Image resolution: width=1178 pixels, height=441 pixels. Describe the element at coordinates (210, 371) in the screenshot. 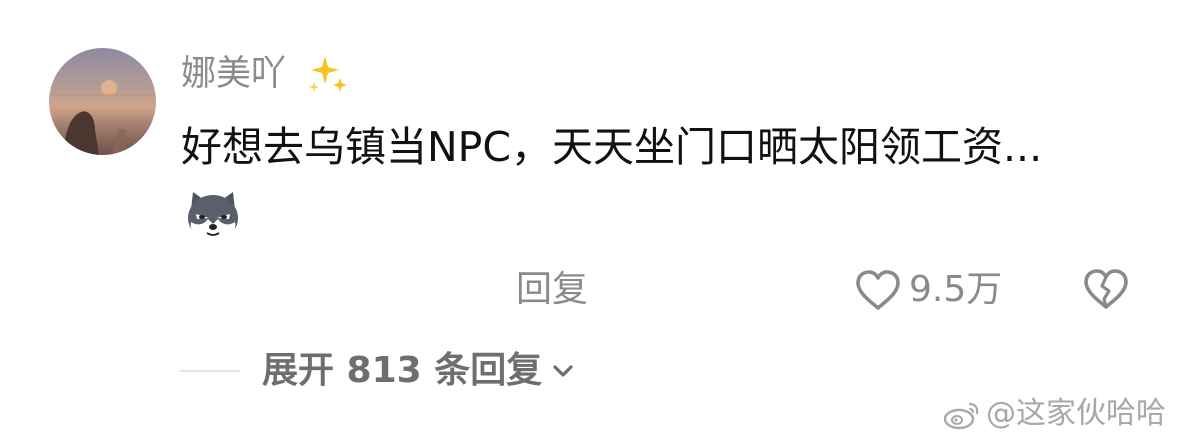

I see `replies-divider` at that location.